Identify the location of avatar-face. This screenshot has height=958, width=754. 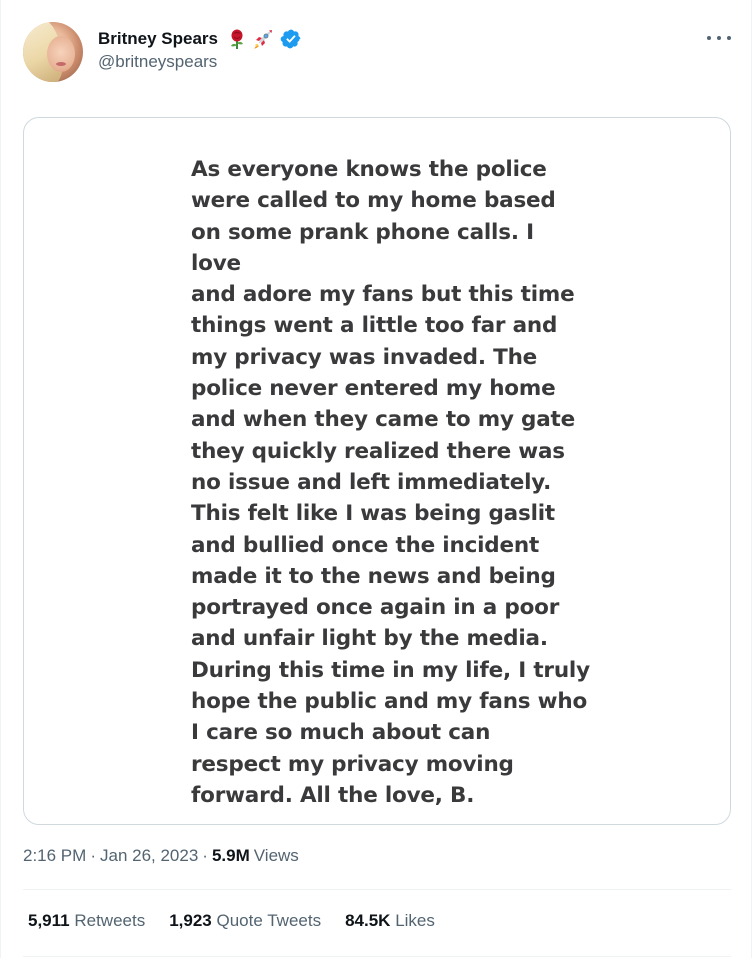
(61, 54).